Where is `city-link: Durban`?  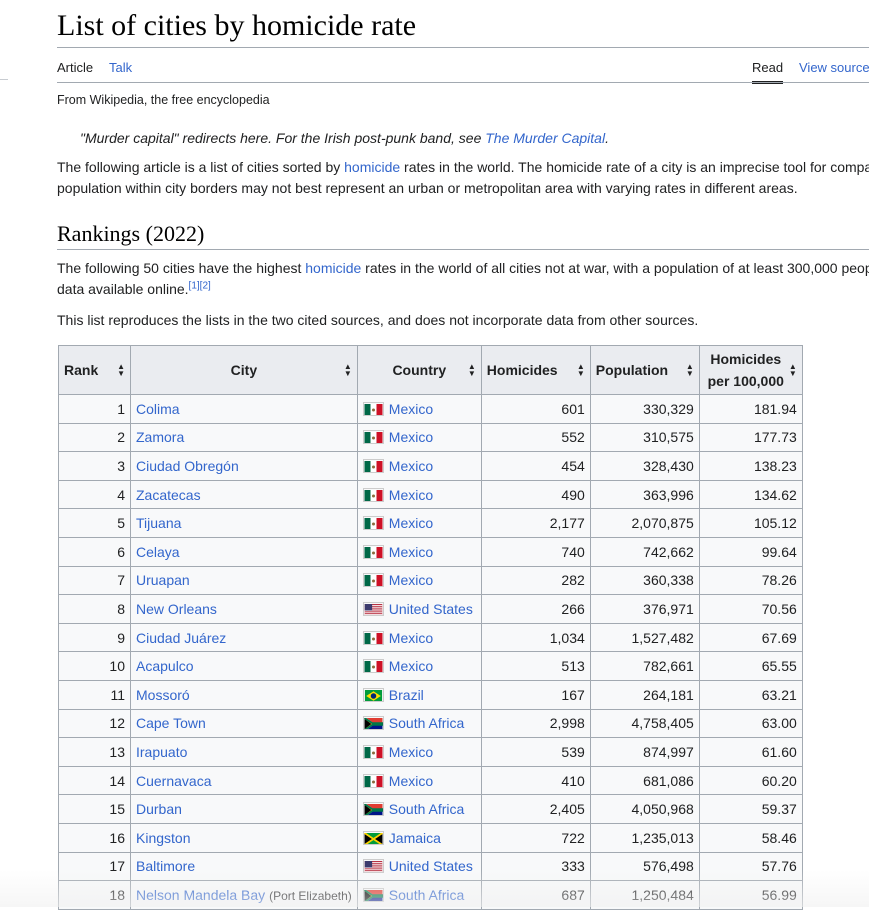
city-link: Durban is located at coordinates (159, 809).